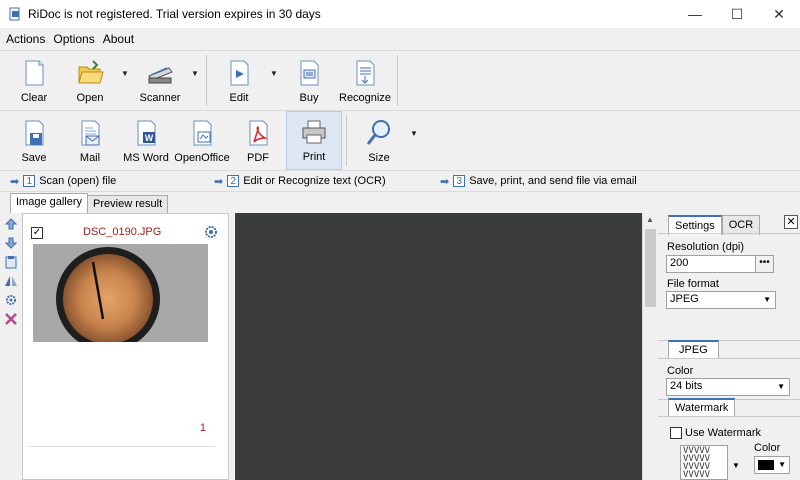 The height and width of the screenshot is (480, 800). Describe the element at coordinates (766, 465) in the screenshot. I see `color-swatch` at that location.